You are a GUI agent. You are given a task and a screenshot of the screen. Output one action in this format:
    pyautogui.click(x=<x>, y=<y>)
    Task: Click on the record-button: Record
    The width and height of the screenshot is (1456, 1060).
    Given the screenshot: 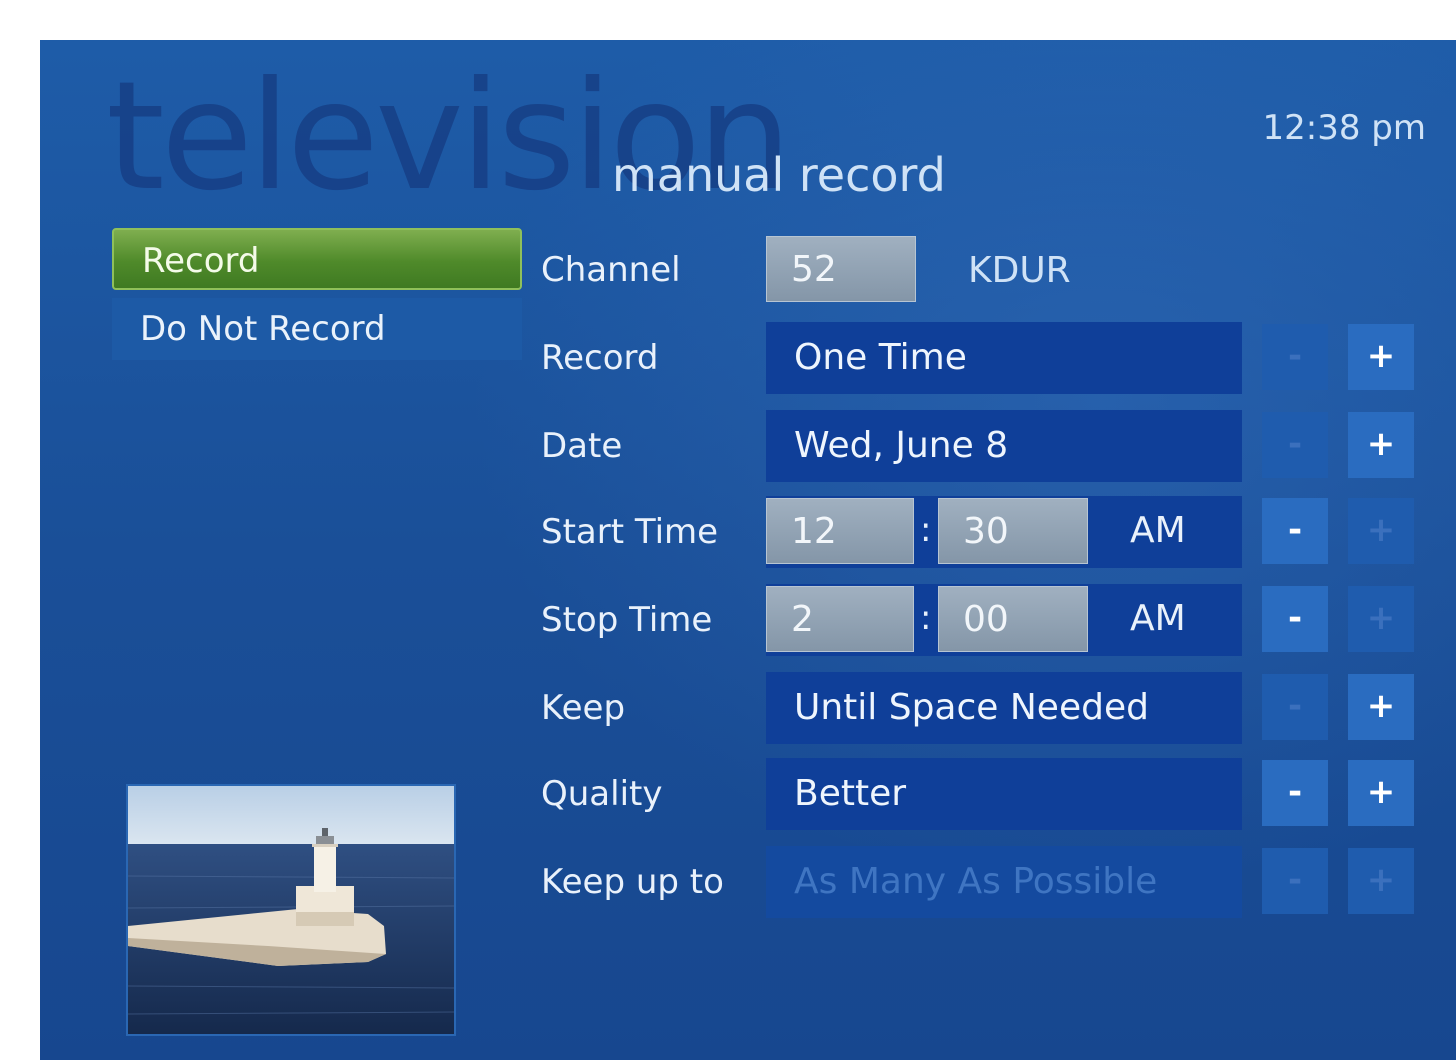 What is the action you would take?
    pyautogui.click(x=317, y=259)
    